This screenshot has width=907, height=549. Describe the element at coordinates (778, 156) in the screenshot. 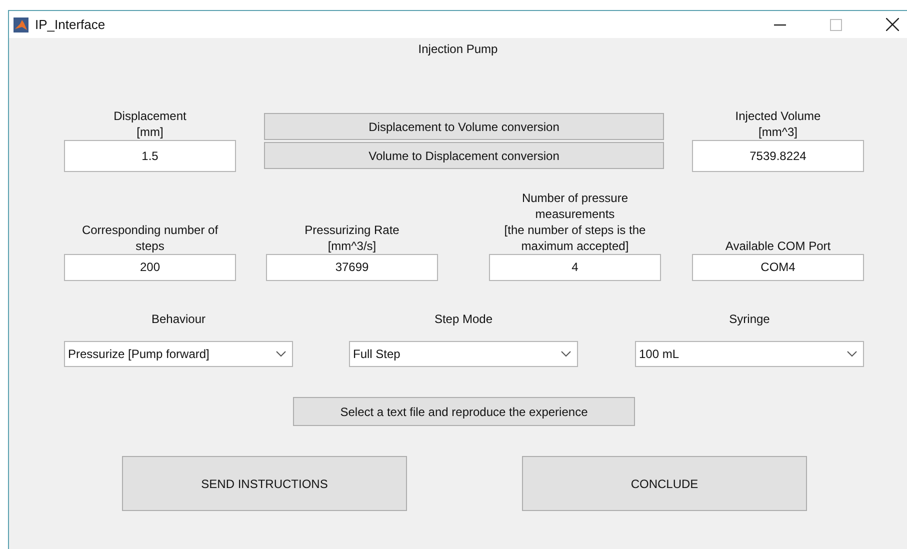

I see `input-field: 7539.8224` at that location.